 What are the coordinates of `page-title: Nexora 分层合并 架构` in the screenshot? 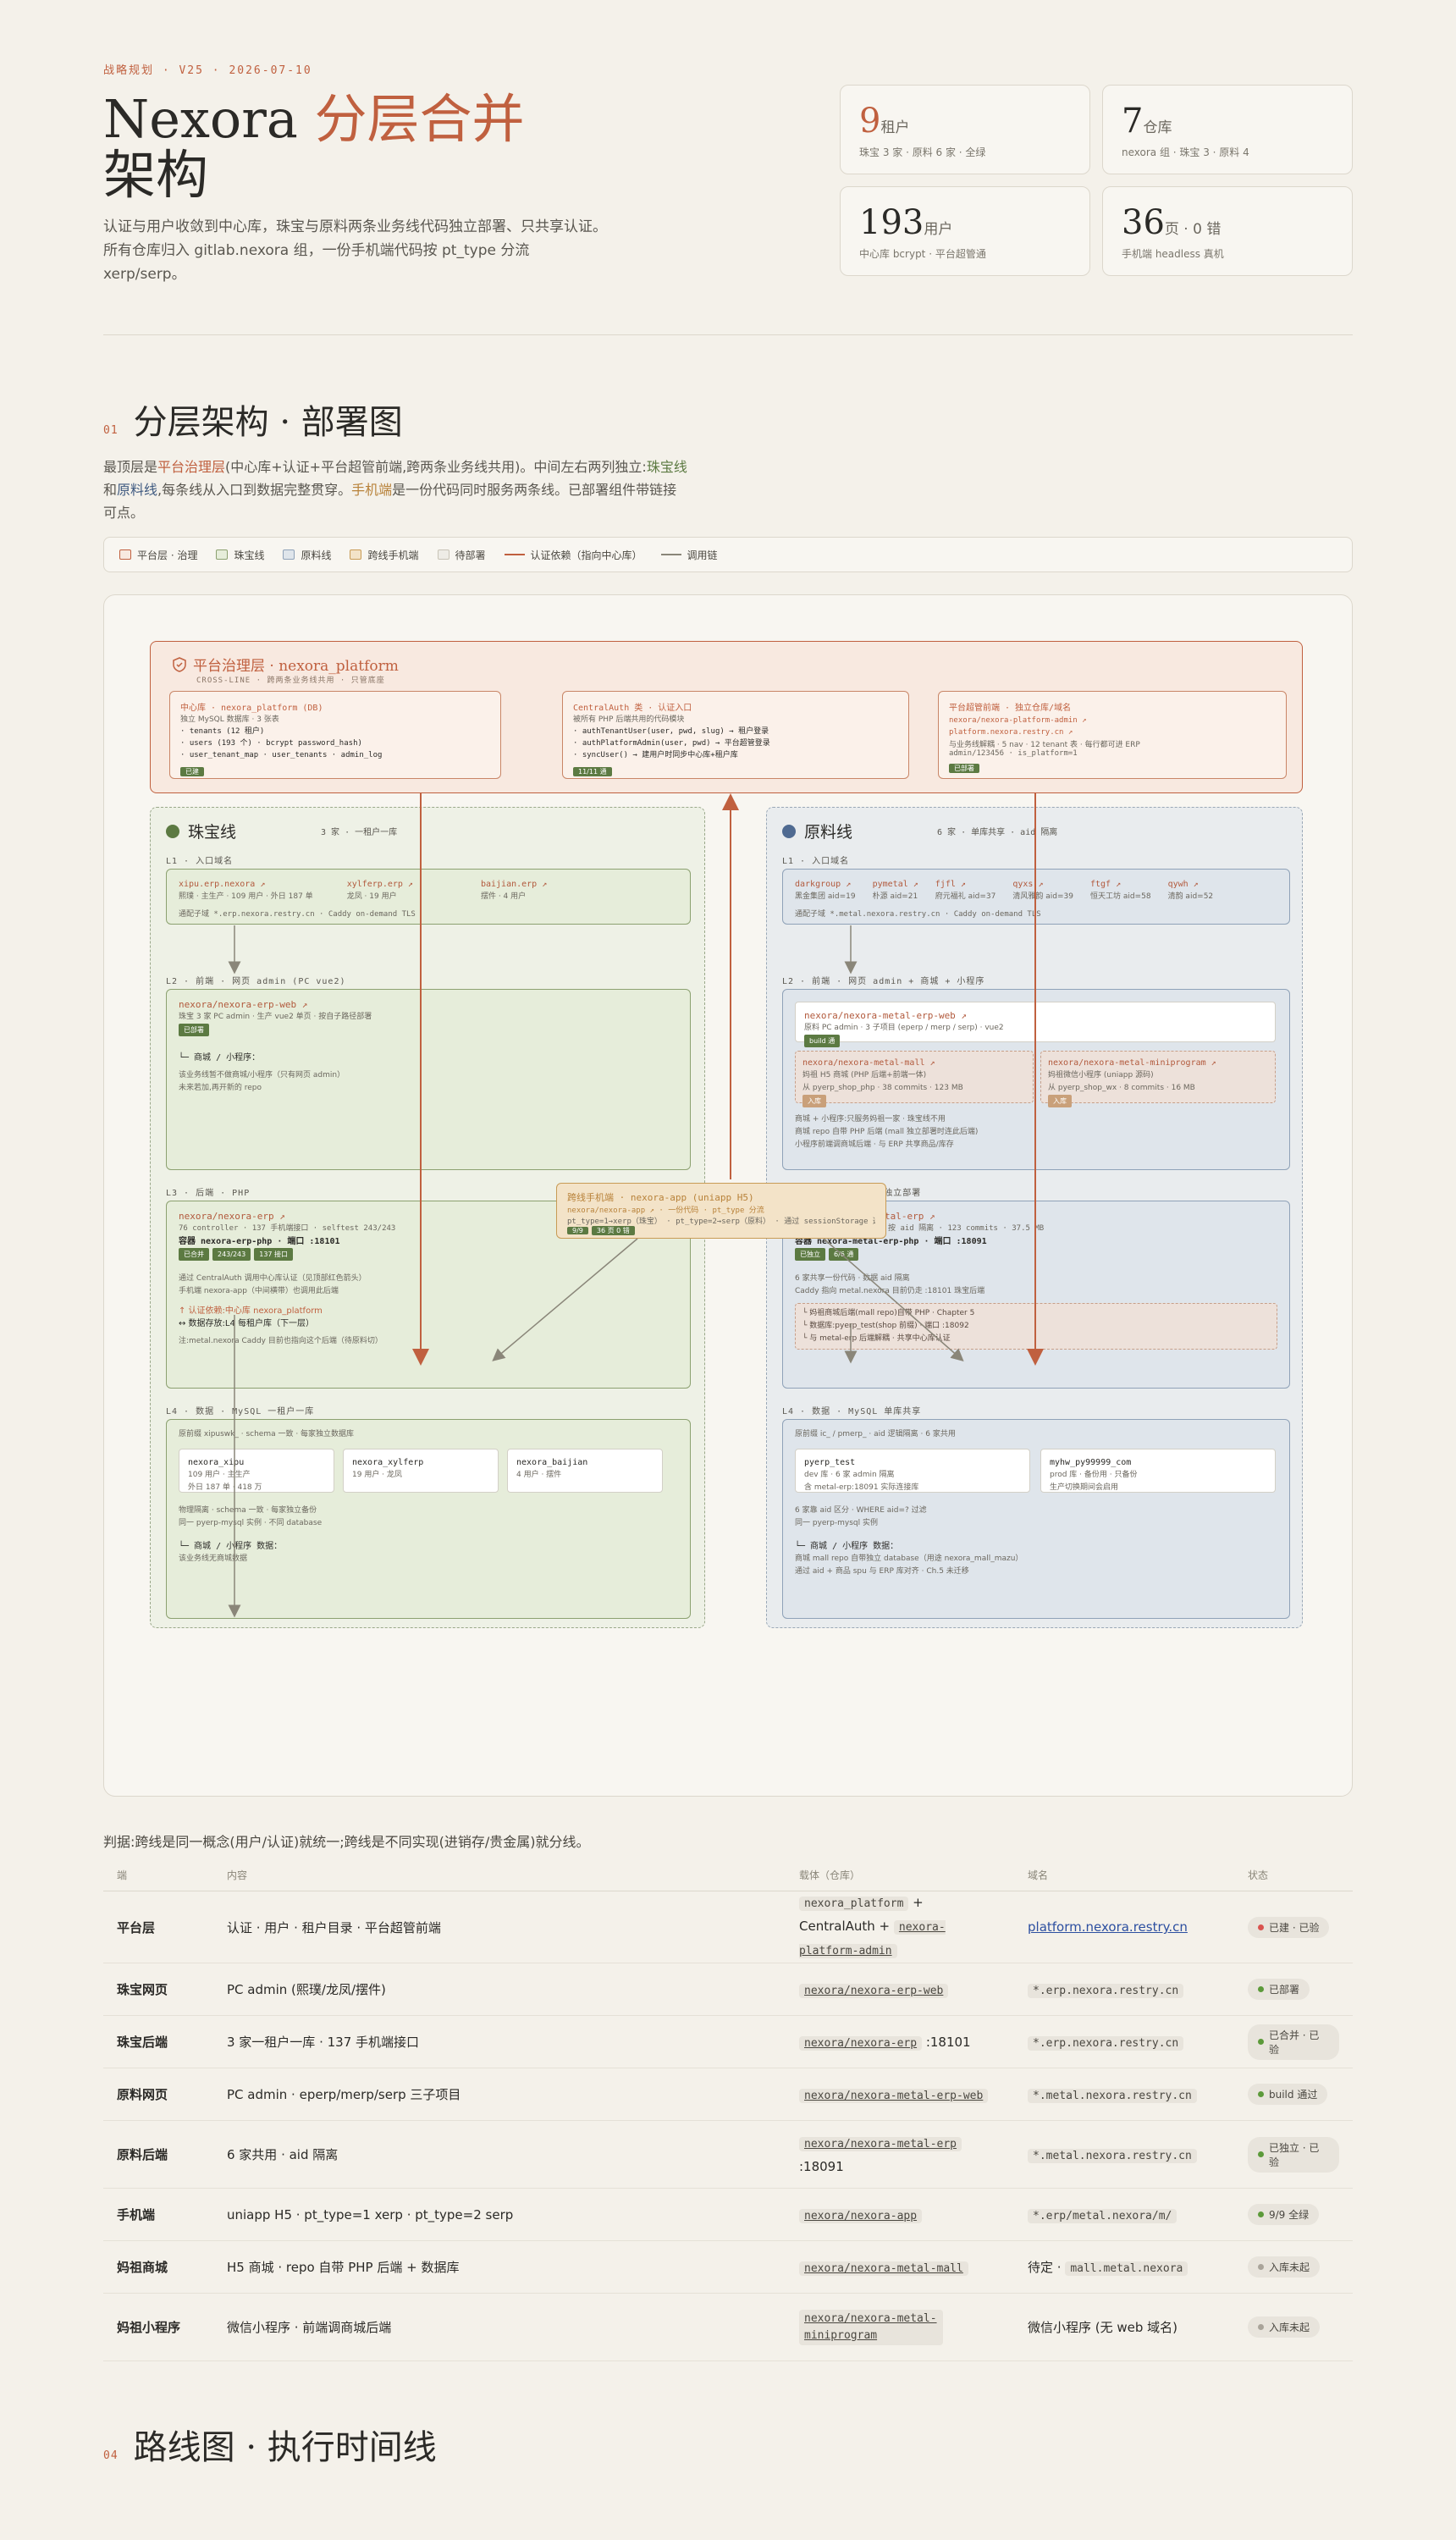 It's located at (340, 147).